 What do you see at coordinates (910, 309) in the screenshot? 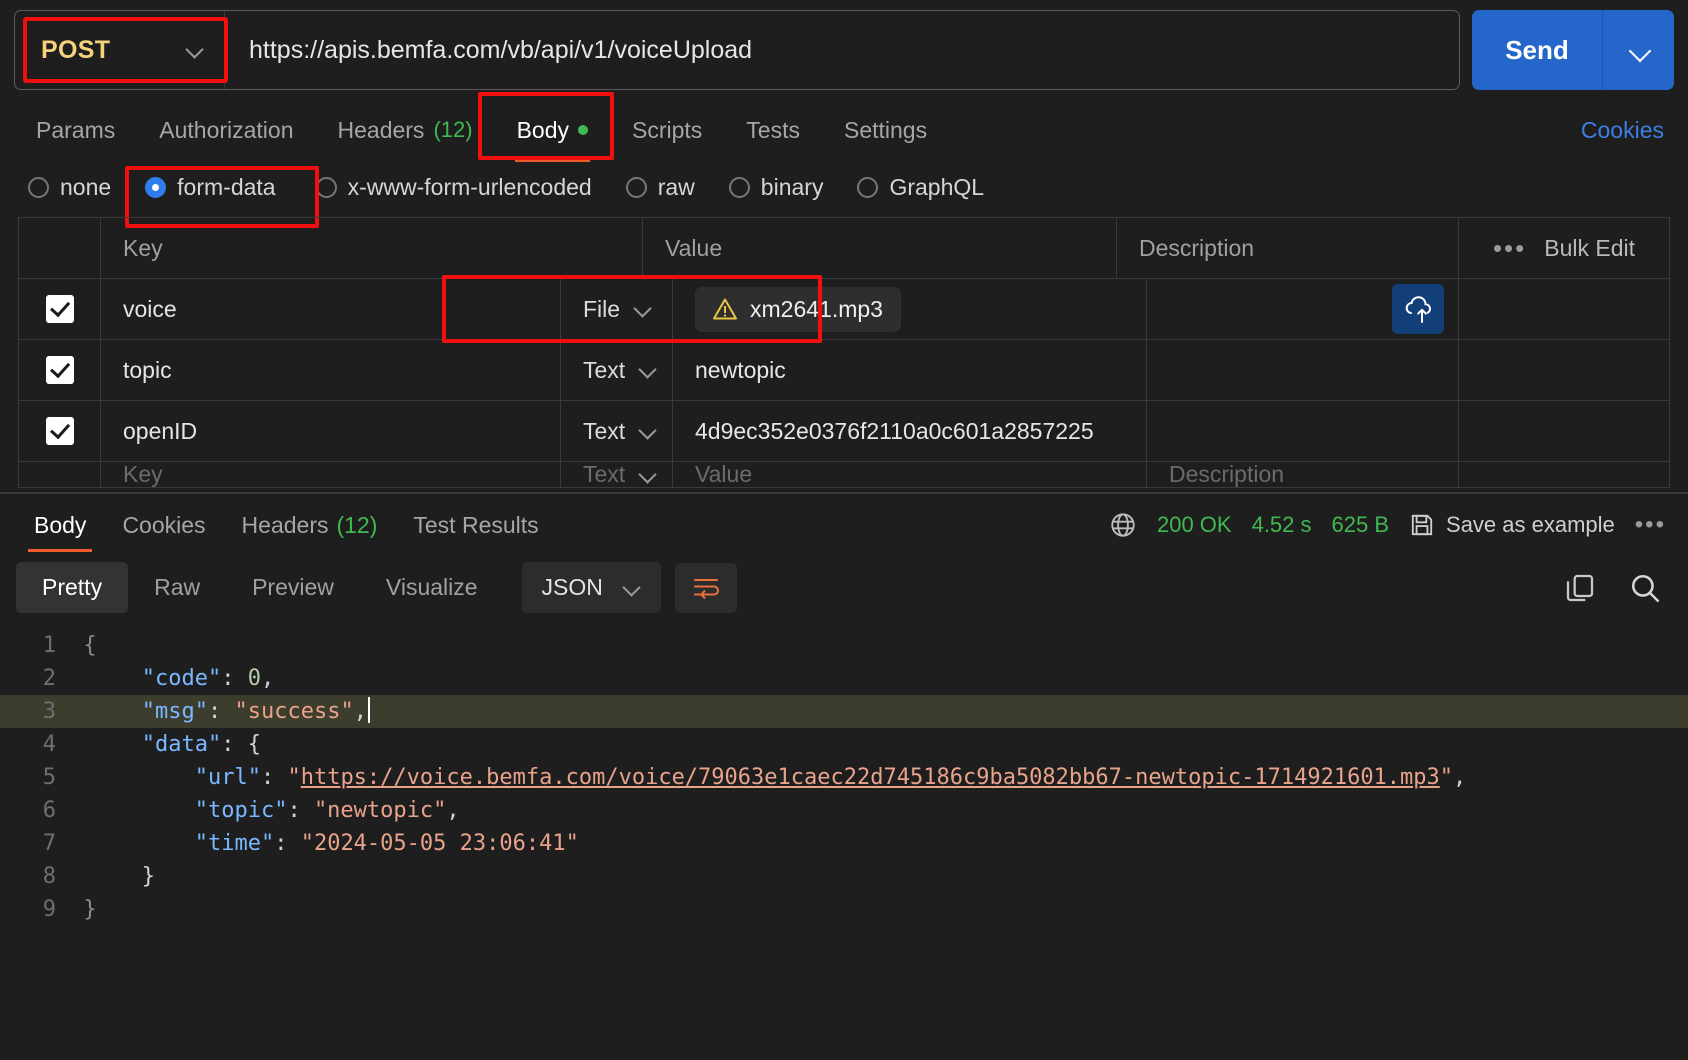
I see `row-value-cell: xm2641.mp3` at bounding box center [910, 309].